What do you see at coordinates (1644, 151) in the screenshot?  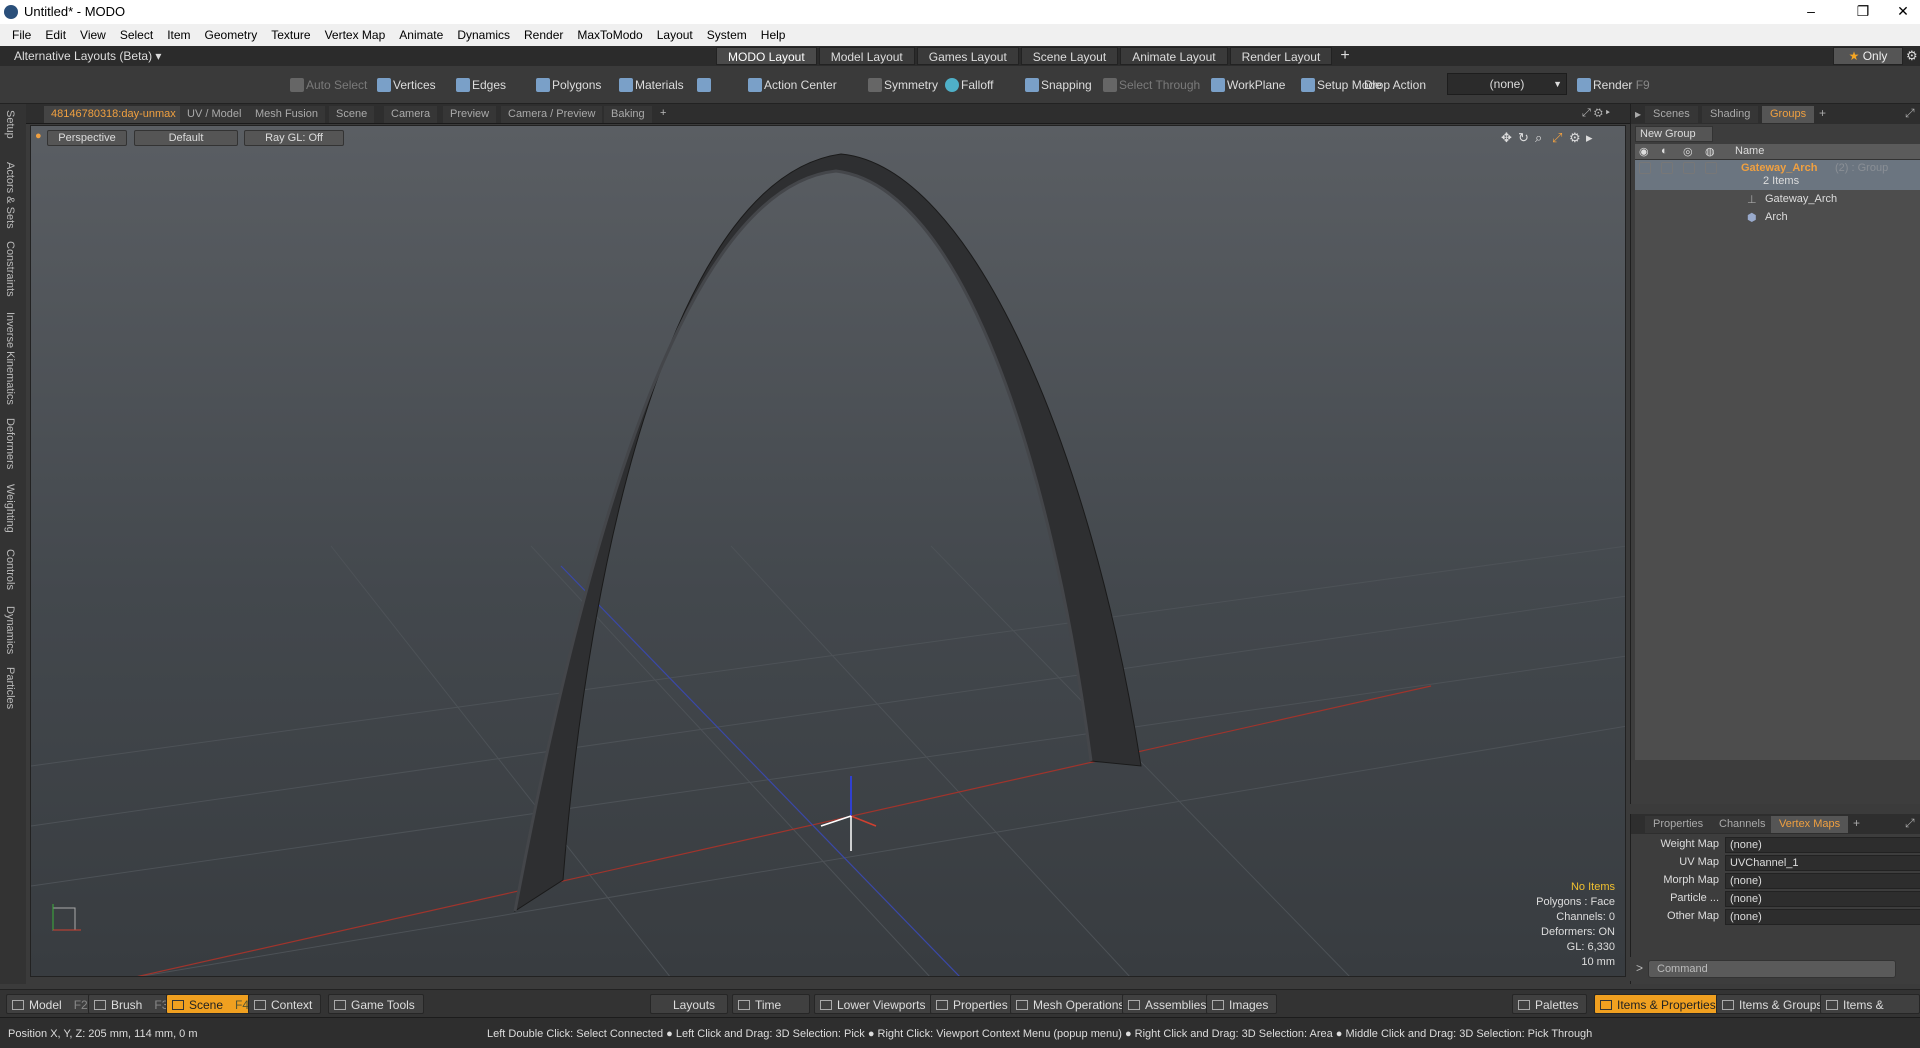 I see `eye-icon: ◉` at bounding box center [1644, 151].